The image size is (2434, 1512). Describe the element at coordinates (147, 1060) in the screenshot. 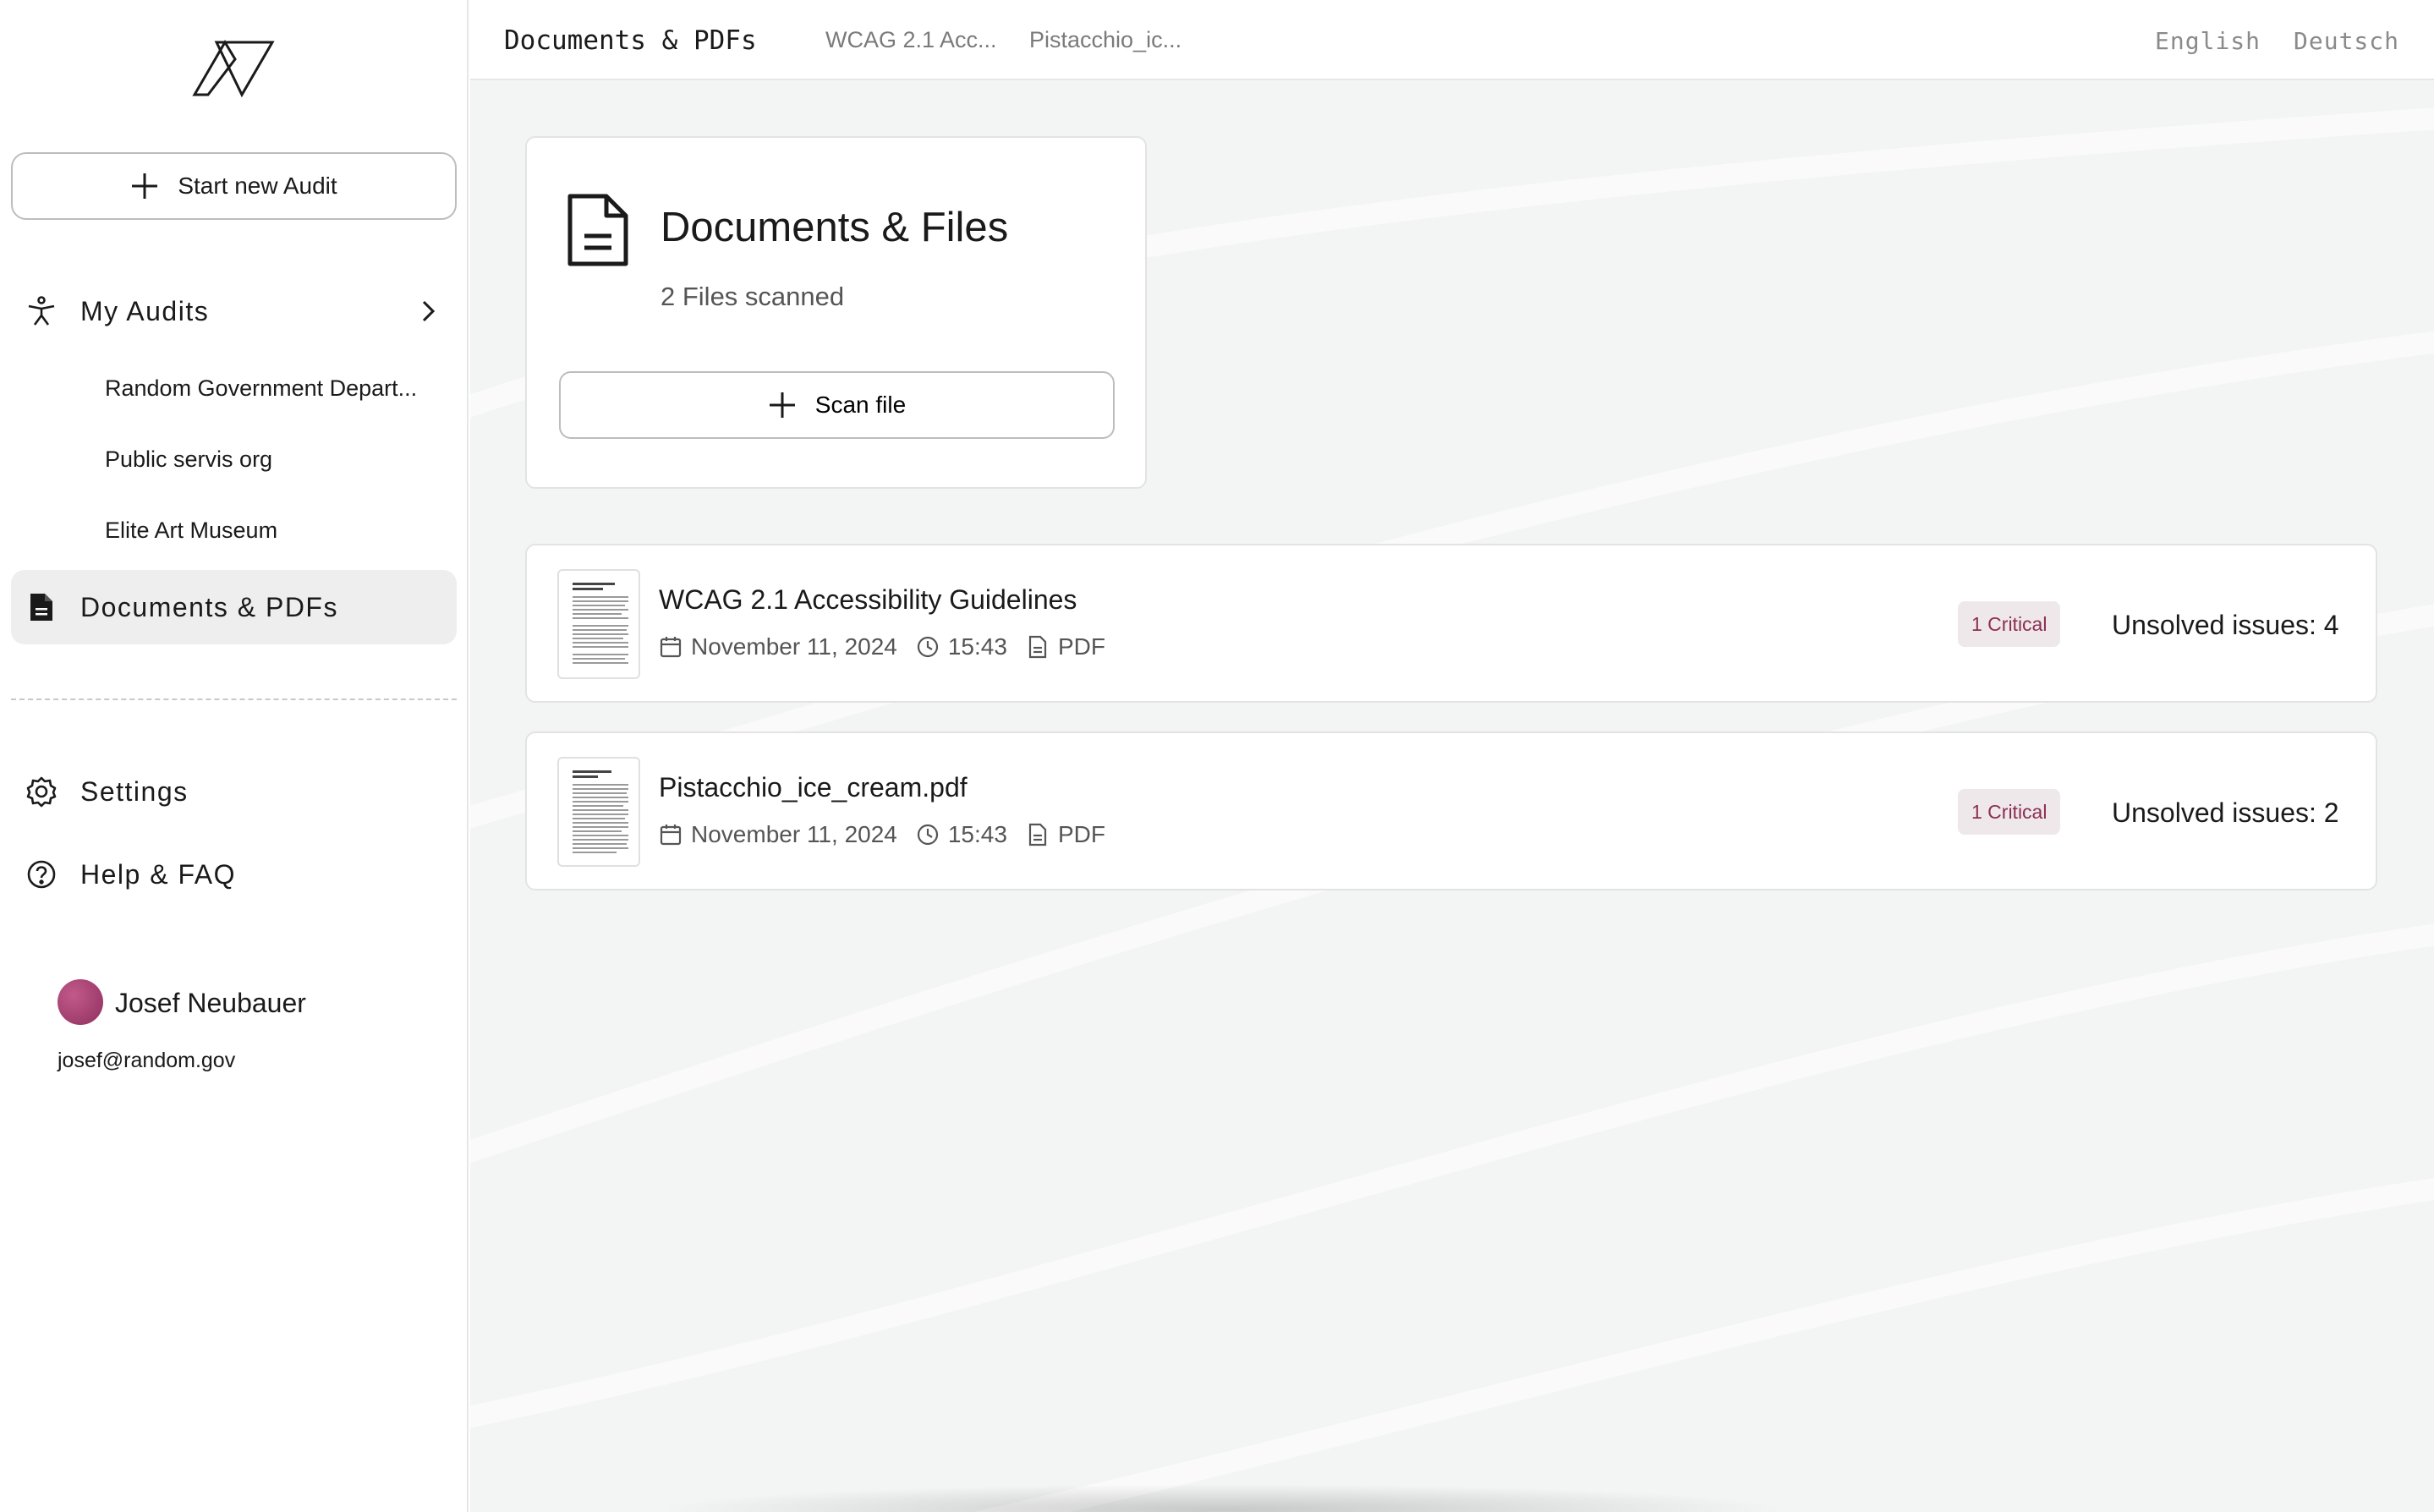

I see `user-email: josef@random.gov` at that location.